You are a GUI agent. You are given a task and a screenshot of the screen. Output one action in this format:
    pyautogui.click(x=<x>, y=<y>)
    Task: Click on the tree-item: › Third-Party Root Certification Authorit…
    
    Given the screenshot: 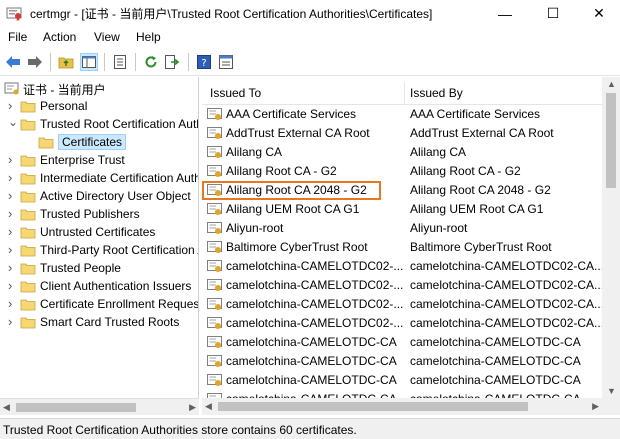 What is the action you would take?
    pyautogui.click(x=99, y=251)
    